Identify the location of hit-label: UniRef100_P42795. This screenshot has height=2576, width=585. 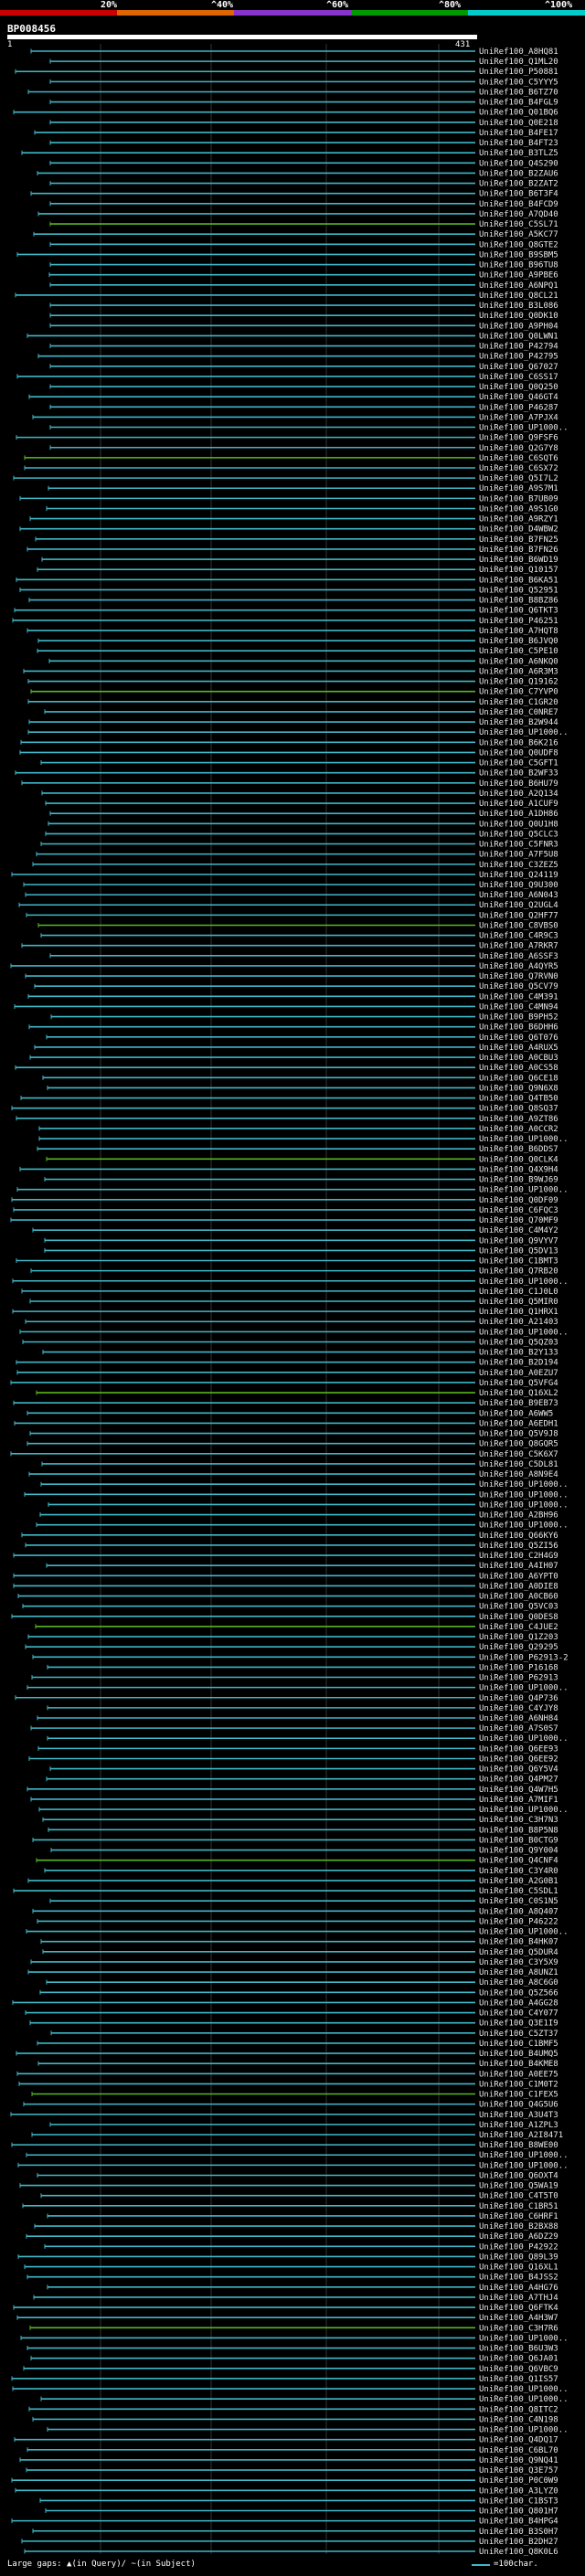
(518, 357).